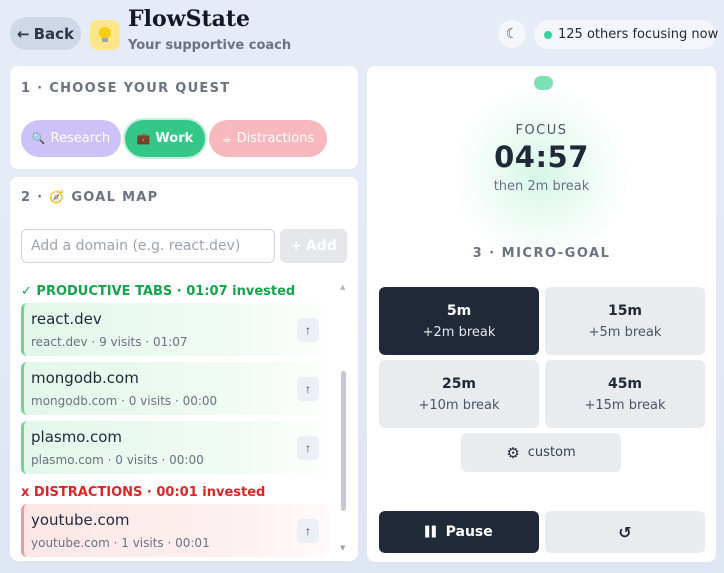  What do you see at coordinates (32, 197) in the screenshot?
I see `goal-map-step: 2 ·` at bounding box center [32, 197].